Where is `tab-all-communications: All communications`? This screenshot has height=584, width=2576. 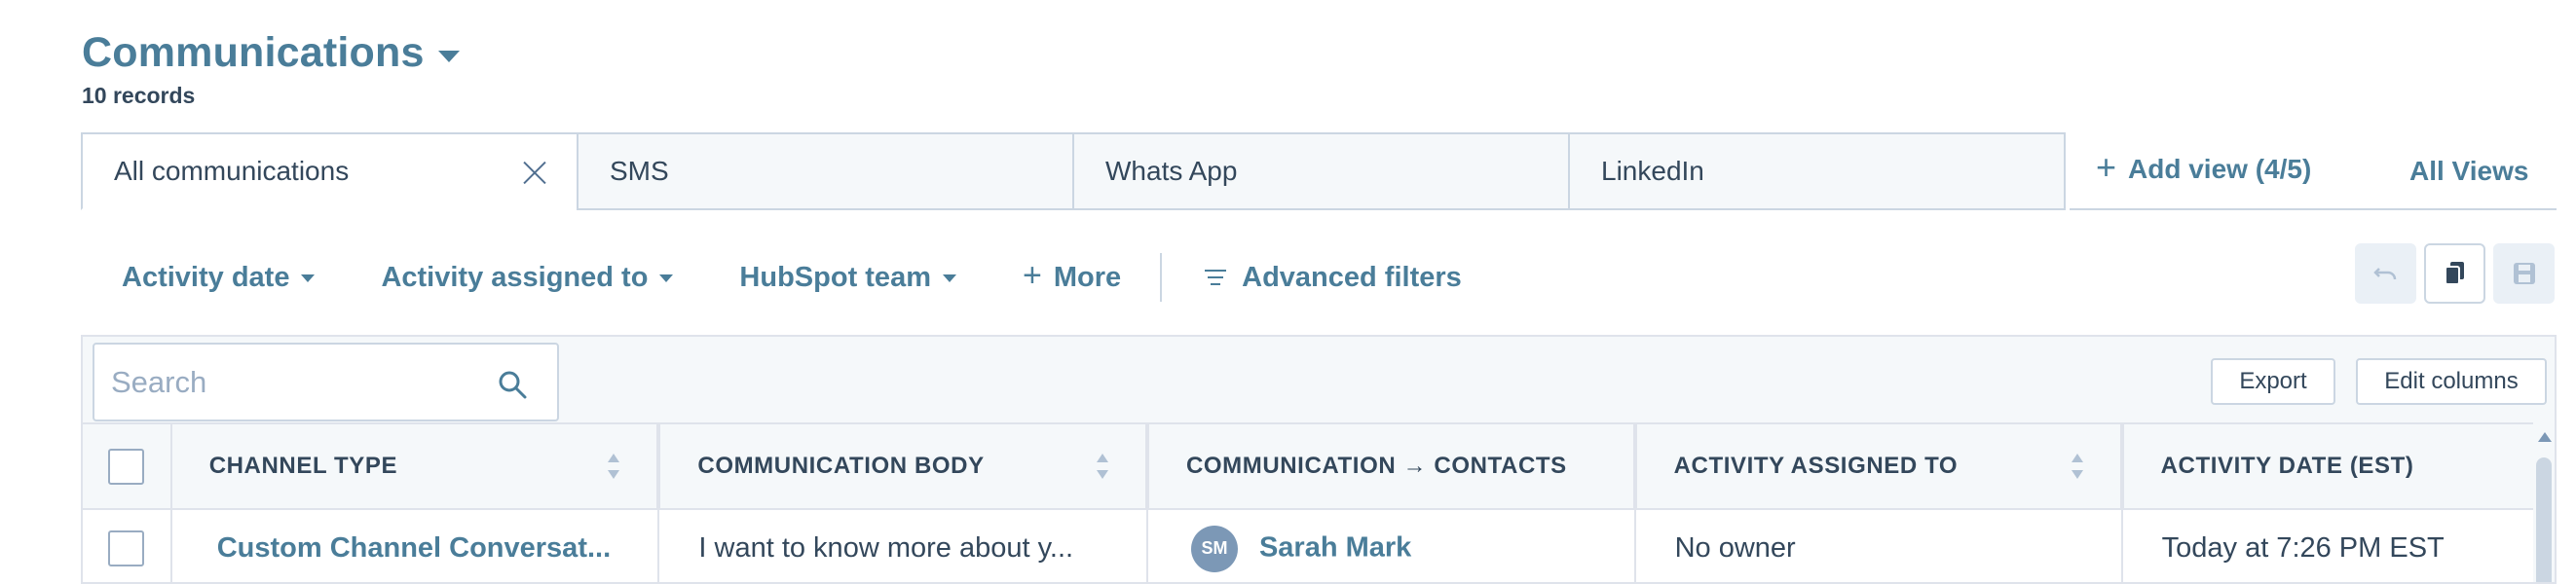
tab-all-communications: All communications is located at coordinates (330, 171).